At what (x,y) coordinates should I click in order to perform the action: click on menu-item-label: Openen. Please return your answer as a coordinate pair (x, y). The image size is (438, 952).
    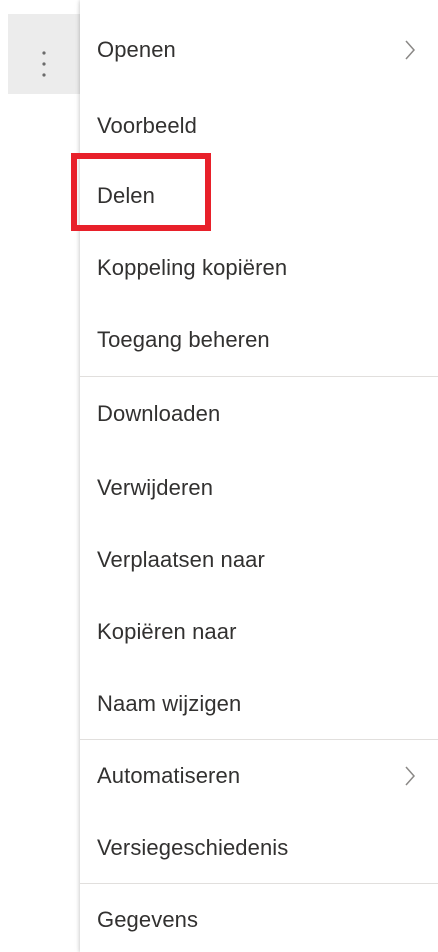
    Looking at the image, I should click on (136, 49).